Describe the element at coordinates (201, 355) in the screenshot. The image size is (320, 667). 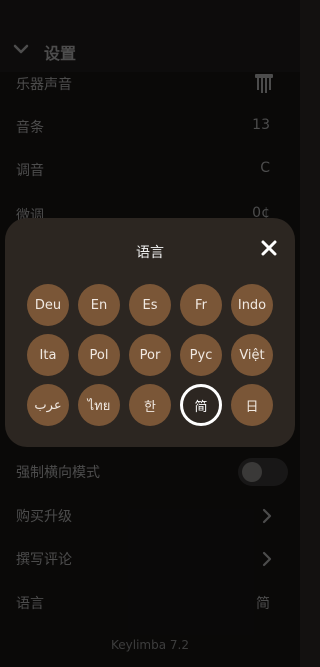
I see `language-option-rus: Рус` at that location.